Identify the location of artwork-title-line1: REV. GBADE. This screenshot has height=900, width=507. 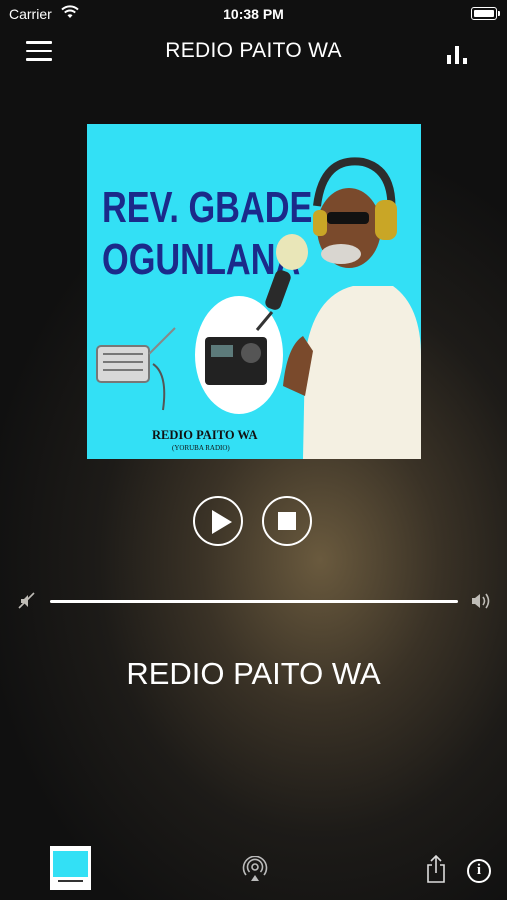
(207, 207).